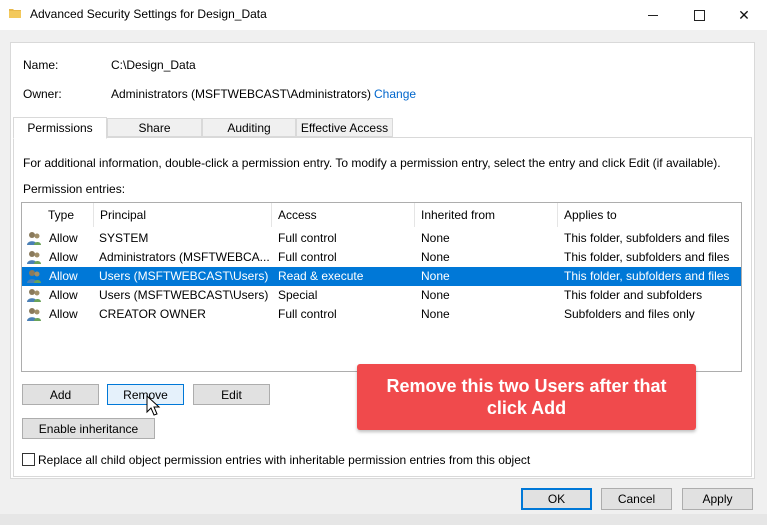  I want to click on row-principal: CREATOR OWNER, so click(152, 314).